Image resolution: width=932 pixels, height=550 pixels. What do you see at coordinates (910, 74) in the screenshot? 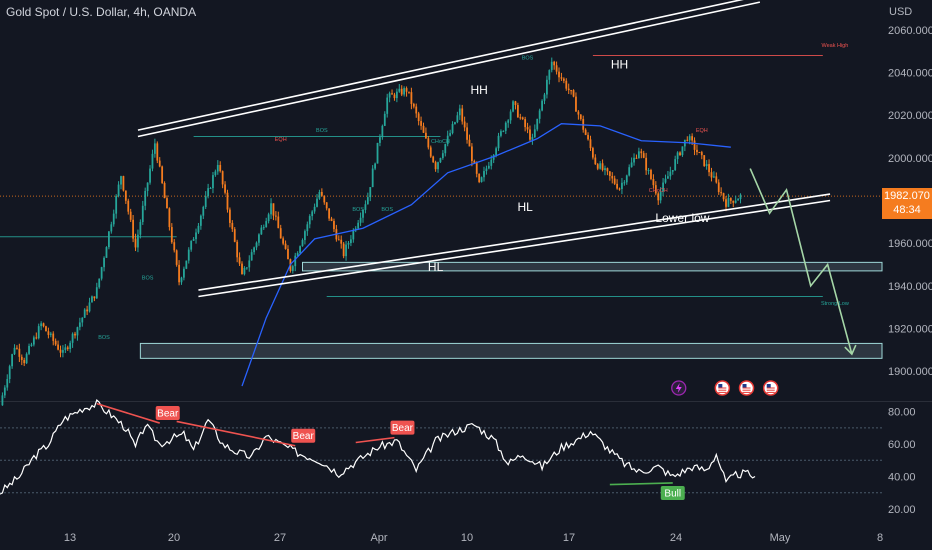
I see `price-tick-label: 2040.000` at bounding box center [910, 74].